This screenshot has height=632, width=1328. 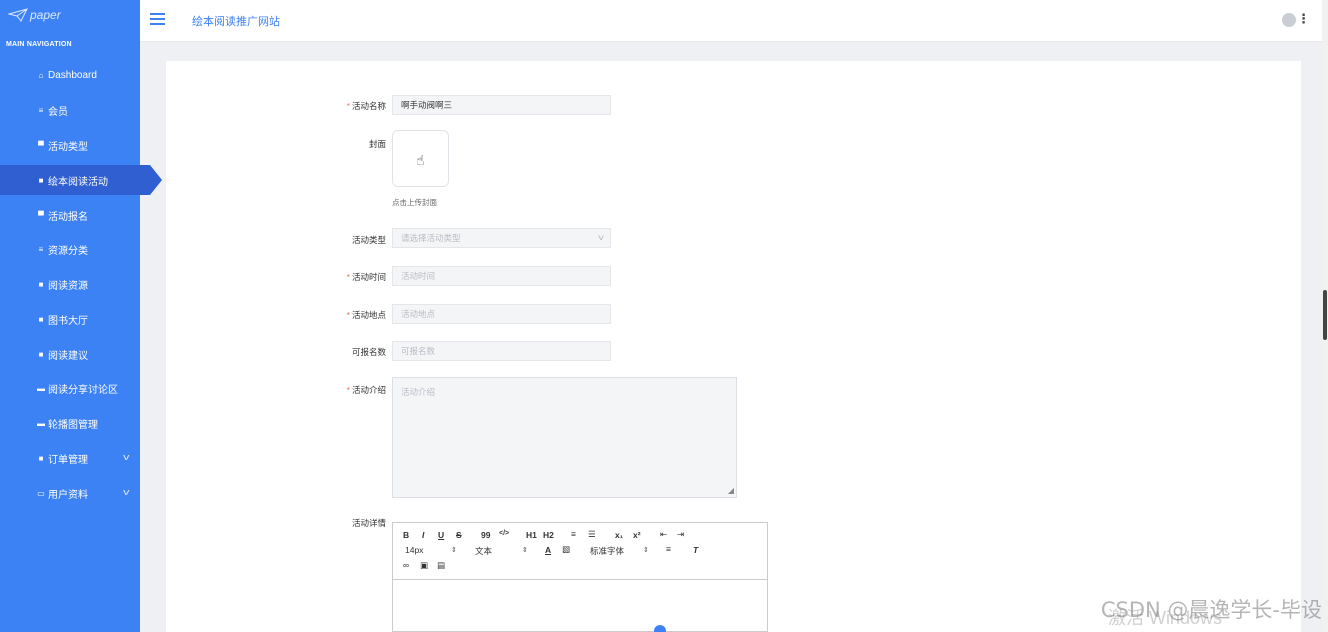 I want to click on h2-button: H2, so click(x=548, y=535).